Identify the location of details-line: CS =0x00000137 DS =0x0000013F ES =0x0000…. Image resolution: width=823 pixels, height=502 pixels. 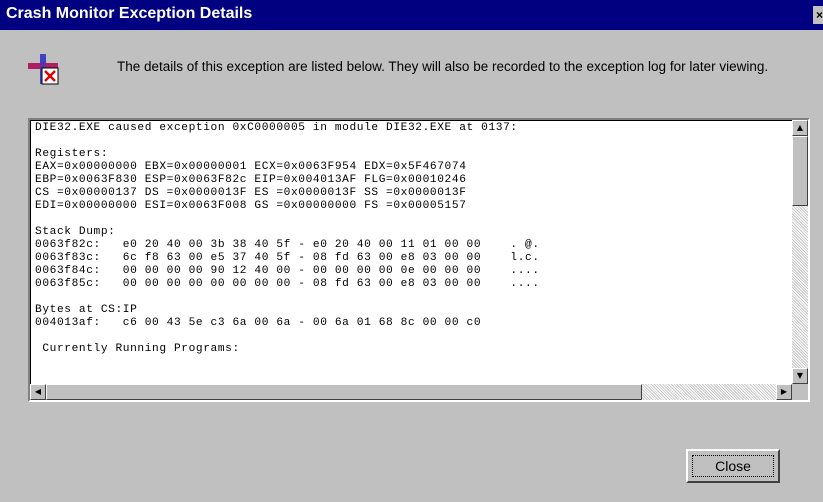
(251, 193).